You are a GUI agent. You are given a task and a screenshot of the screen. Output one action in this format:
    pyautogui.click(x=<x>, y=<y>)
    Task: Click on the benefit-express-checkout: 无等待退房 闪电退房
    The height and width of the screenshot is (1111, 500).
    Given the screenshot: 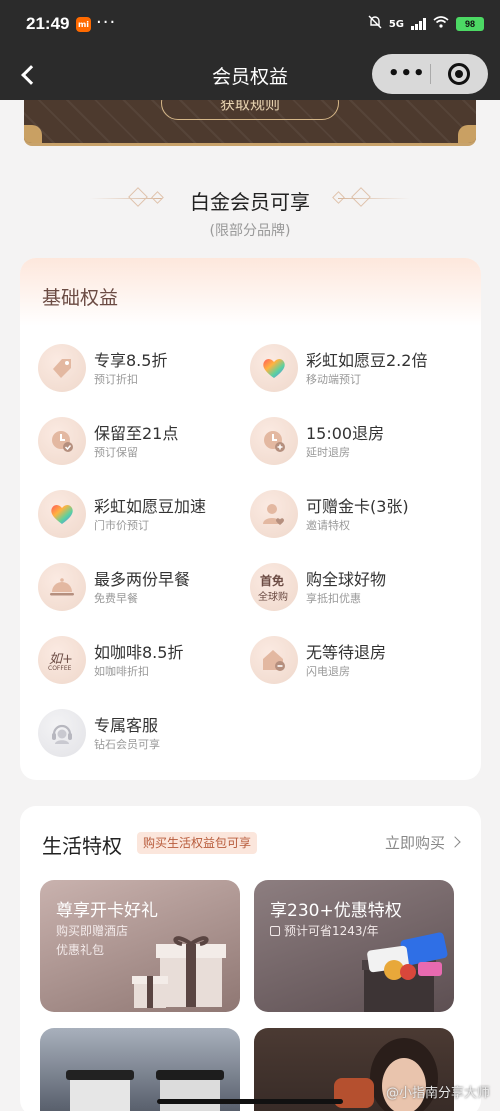 What is the action you would take?
    pyautogui.click(x=355, y=661)
    